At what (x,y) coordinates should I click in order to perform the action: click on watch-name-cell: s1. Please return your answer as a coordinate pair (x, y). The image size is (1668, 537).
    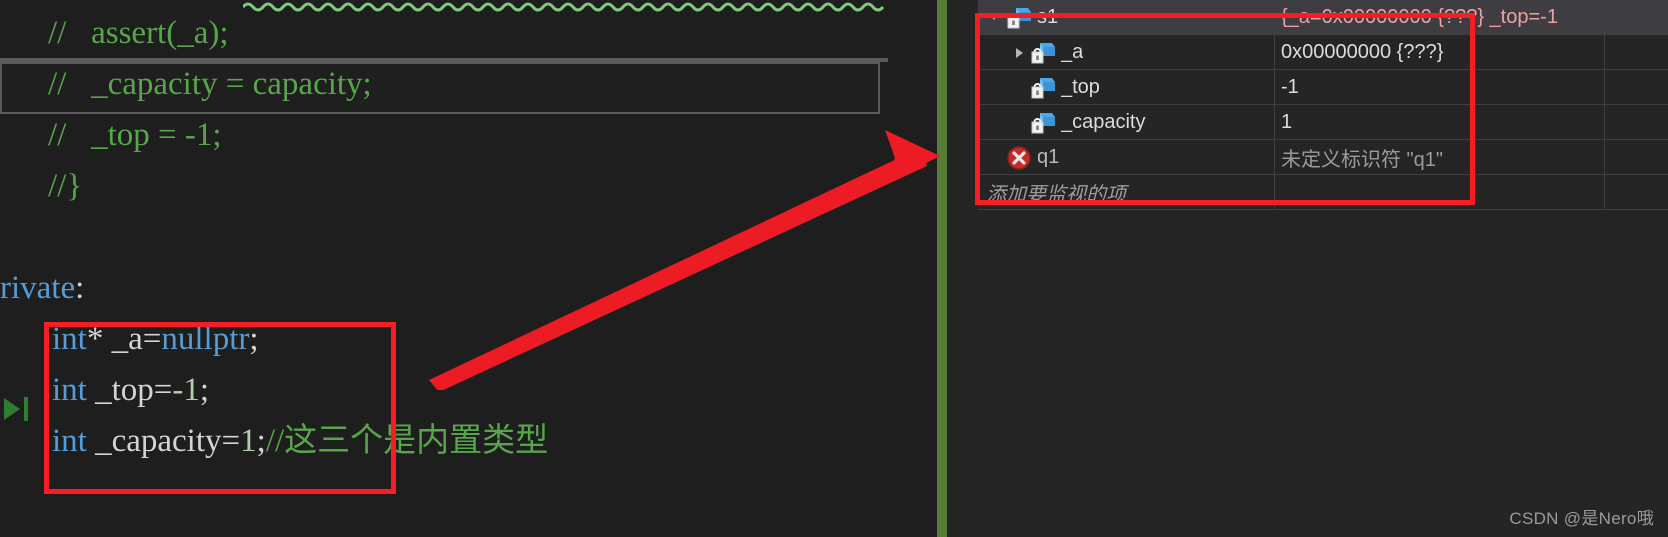
    Looking at the image, I should click on (1126, 17).